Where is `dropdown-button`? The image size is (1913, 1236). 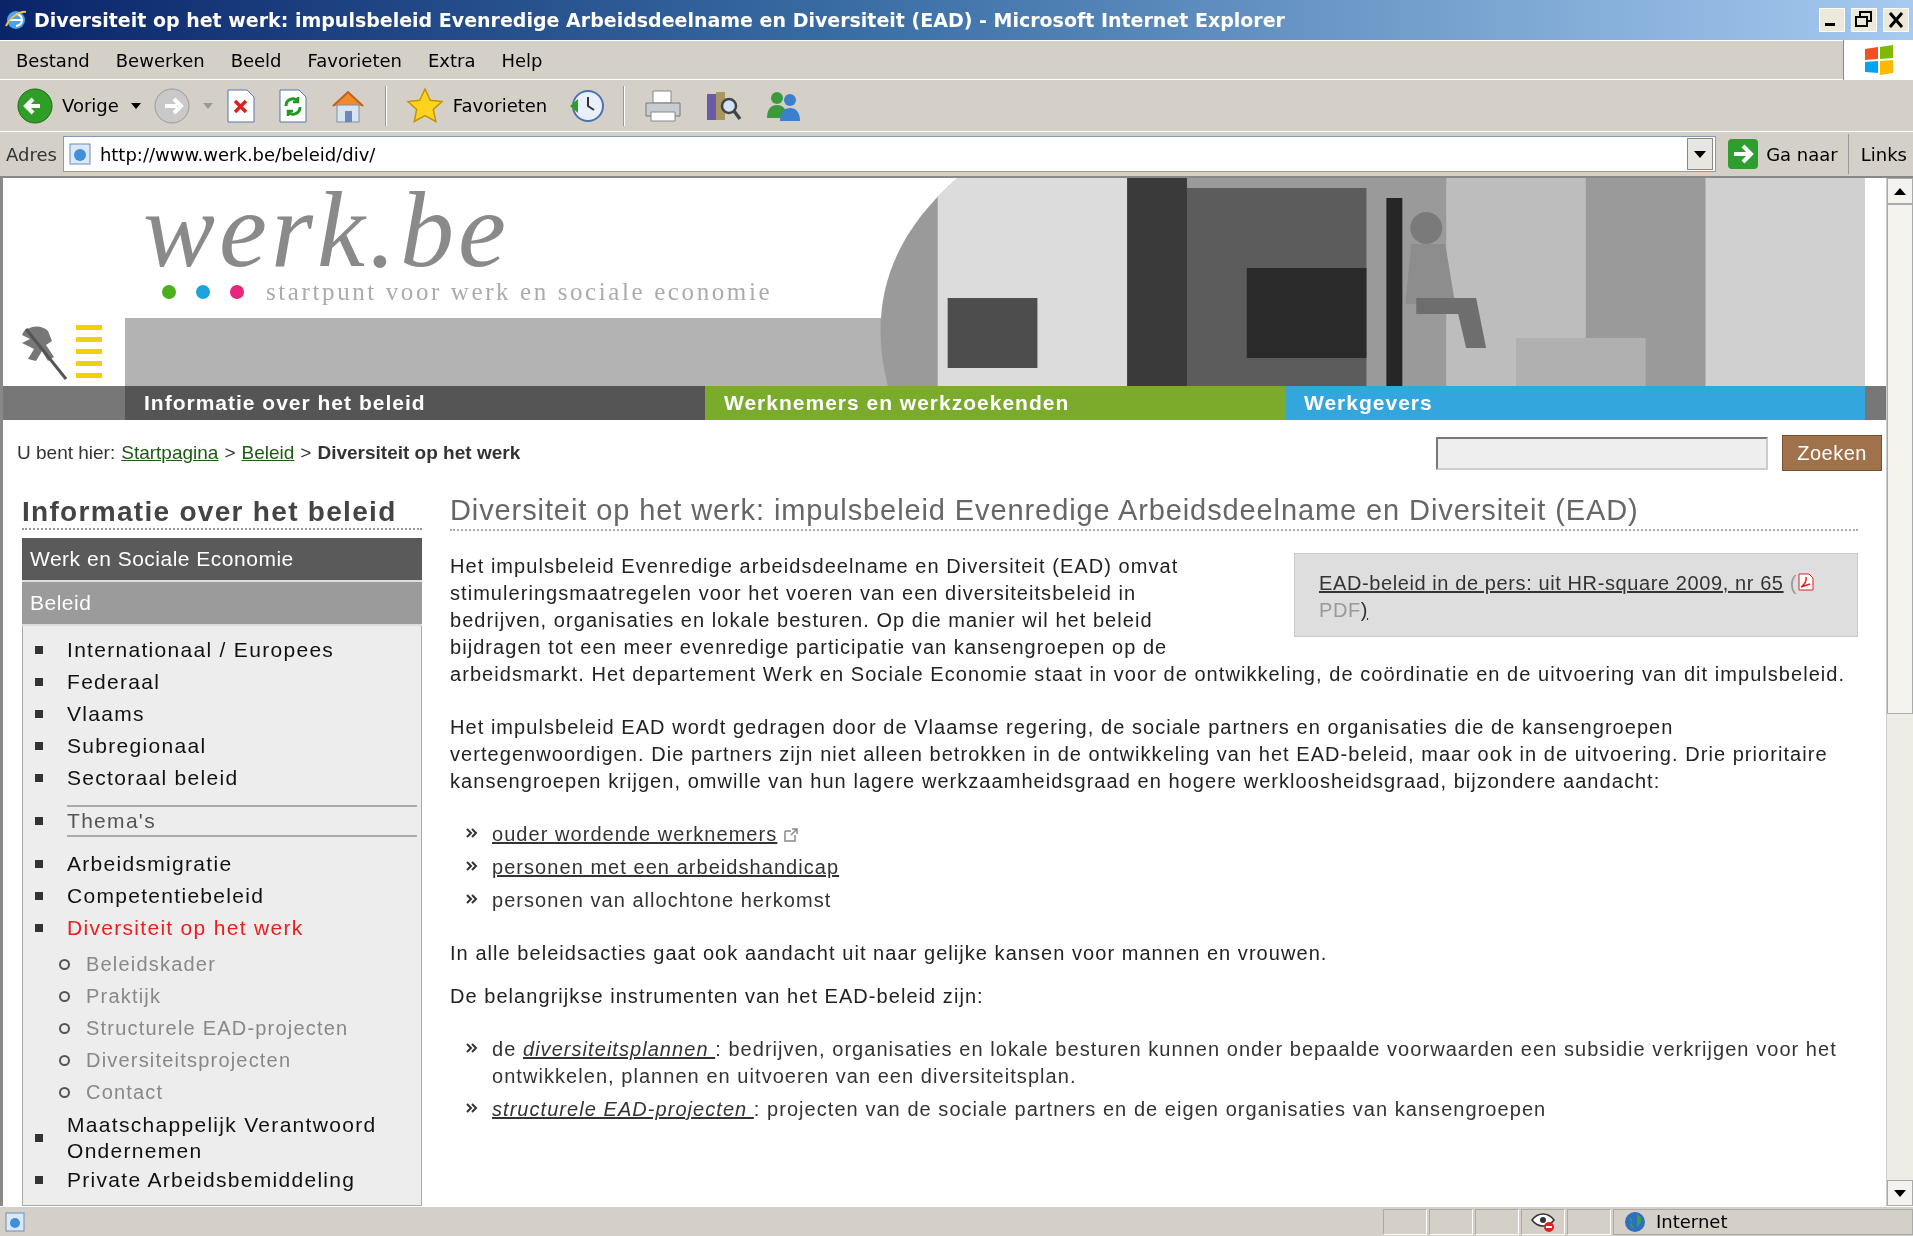
dropdown-button is located at coordinates (1700, 154).